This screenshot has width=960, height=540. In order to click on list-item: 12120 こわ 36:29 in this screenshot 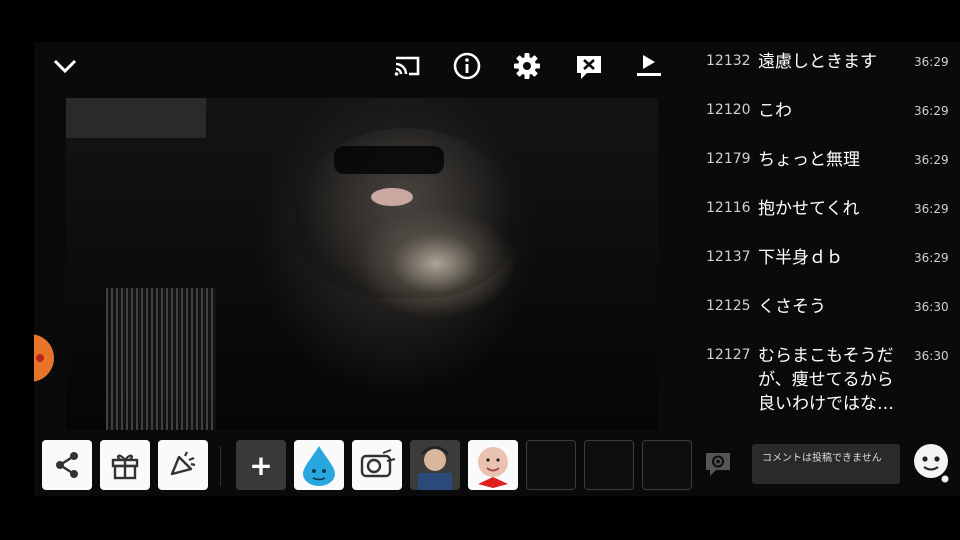, I will do `click(825, 114)`.